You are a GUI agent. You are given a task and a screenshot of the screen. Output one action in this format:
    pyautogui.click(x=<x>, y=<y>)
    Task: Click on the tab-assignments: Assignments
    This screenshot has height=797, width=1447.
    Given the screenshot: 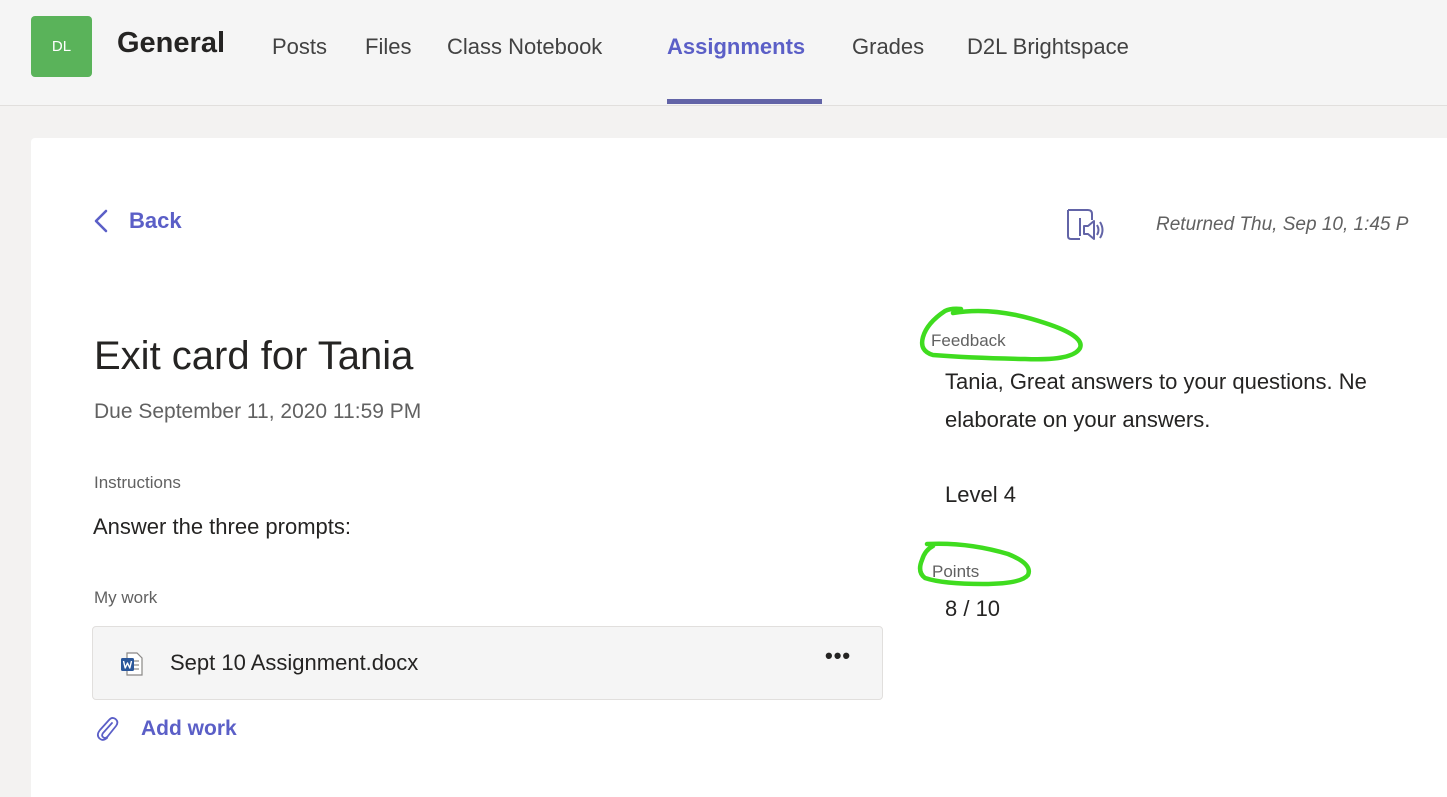 What is the action you would take?
    pyautogui.click(x=736, y=47)
    